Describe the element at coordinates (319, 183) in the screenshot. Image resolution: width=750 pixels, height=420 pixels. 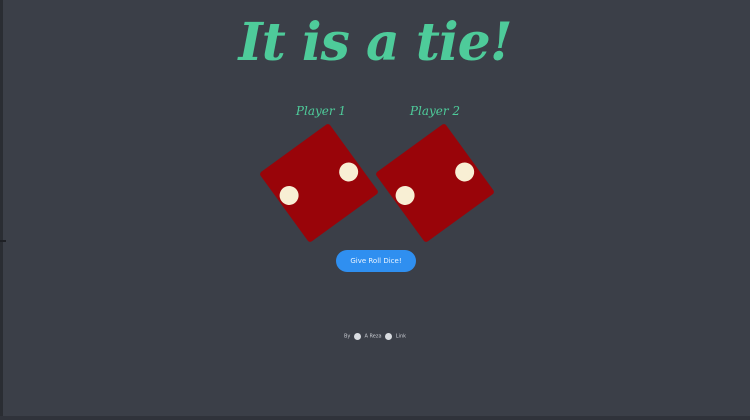
I see `player-1-die` at that location.